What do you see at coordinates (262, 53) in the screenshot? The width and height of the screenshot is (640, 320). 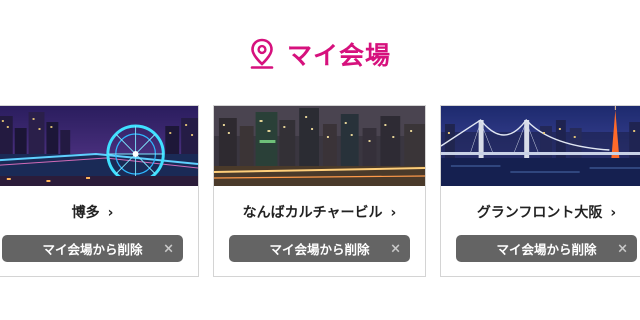 I see `map-pin-icon` at bounding box center [262, 53].